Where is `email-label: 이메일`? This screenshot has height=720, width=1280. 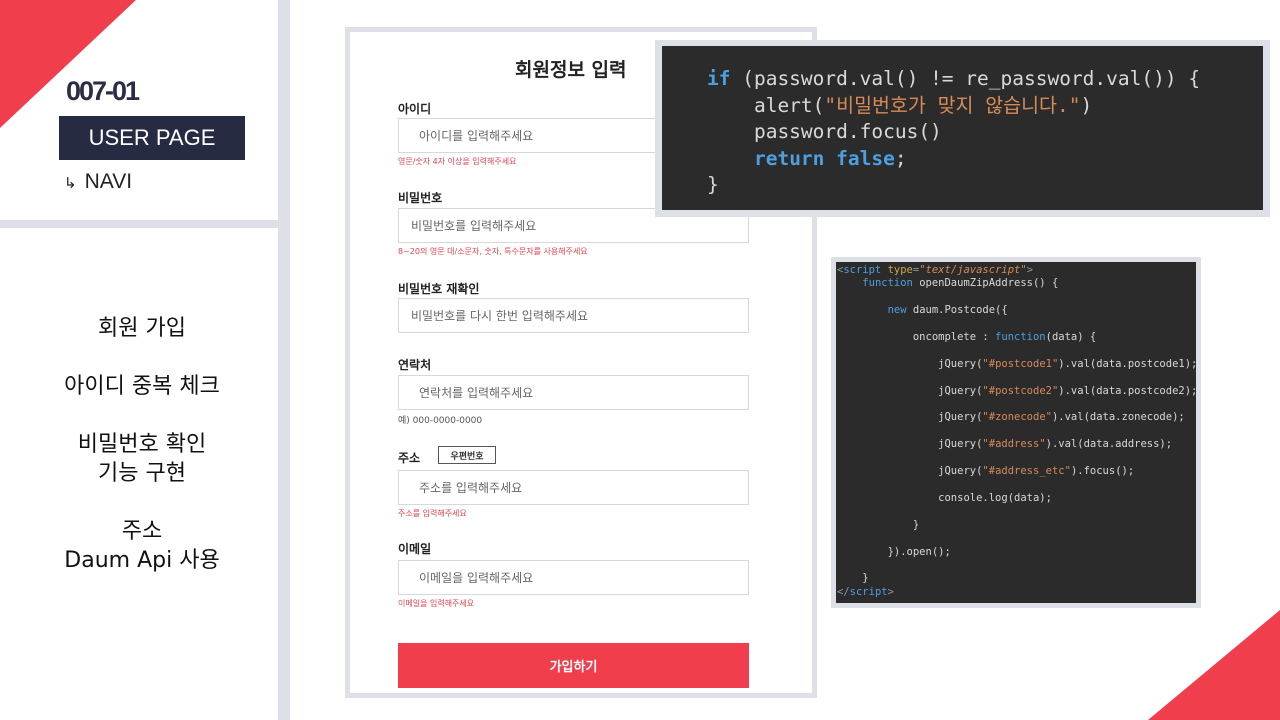
email-label: 이메일 is located at coordinates (415, 549).